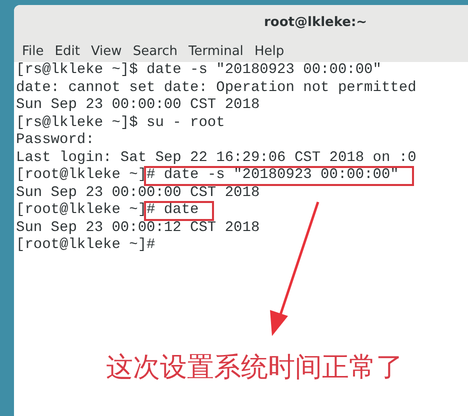  What do you see at coordinates (120, 123) in the screenshot?
I see `command-line: [rs@lkleke ~]$ su - root` at bounding box center [120, 123].